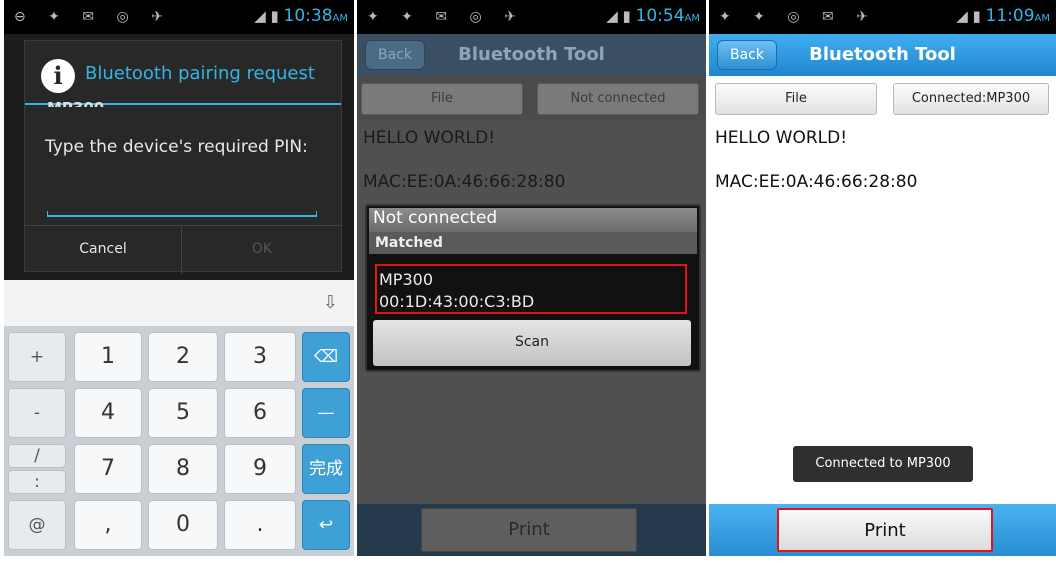 The height and width of the screenshot is (563, 1056). What do you see at coordinates (533, 220) in the screenshot?
I see `popup-header: Not connected` at bounding box center [533, 220].